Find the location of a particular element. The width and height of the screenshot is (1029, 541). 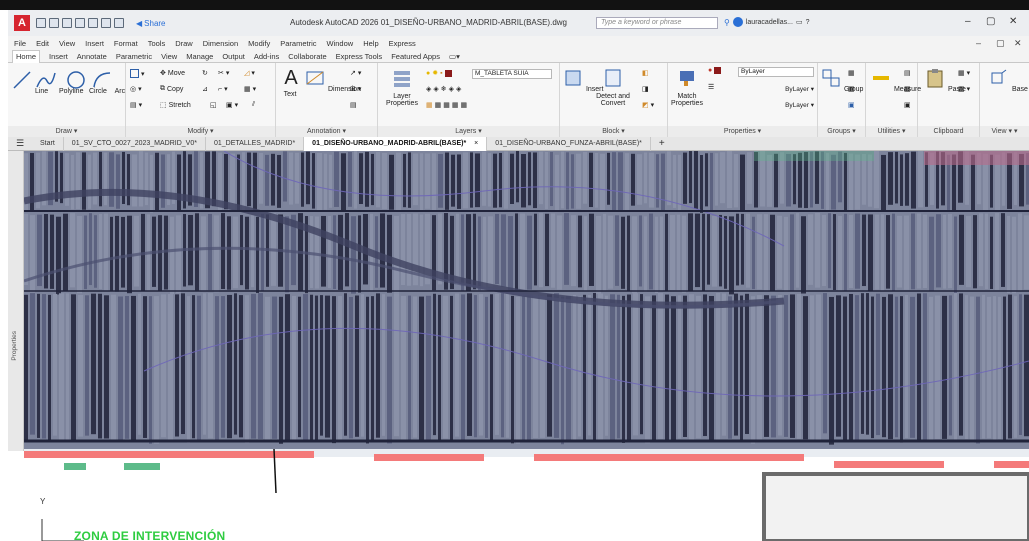

group-select-tool: ▣ is located at coordinates (851, 105).